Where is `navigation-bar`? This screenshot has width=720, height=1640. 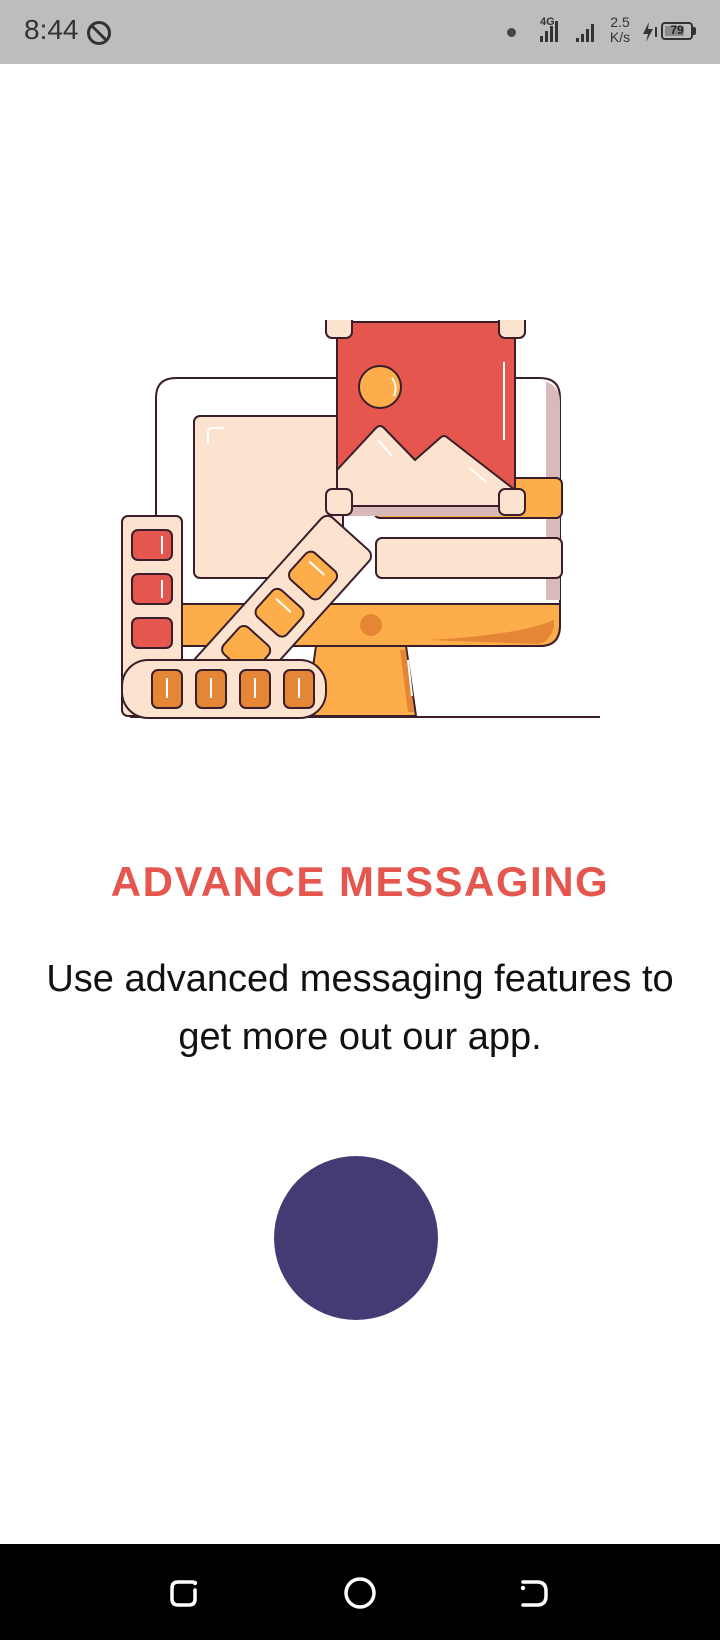 navigation-bar is located at coordinates (360, 1592).